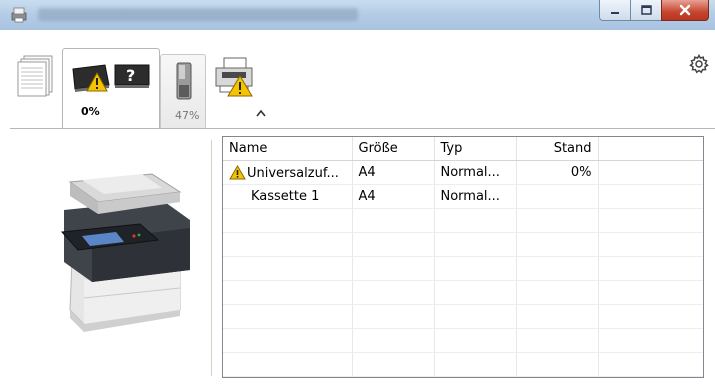  I want to click on waste-toner-level-label: 47%, so click(187, 115).